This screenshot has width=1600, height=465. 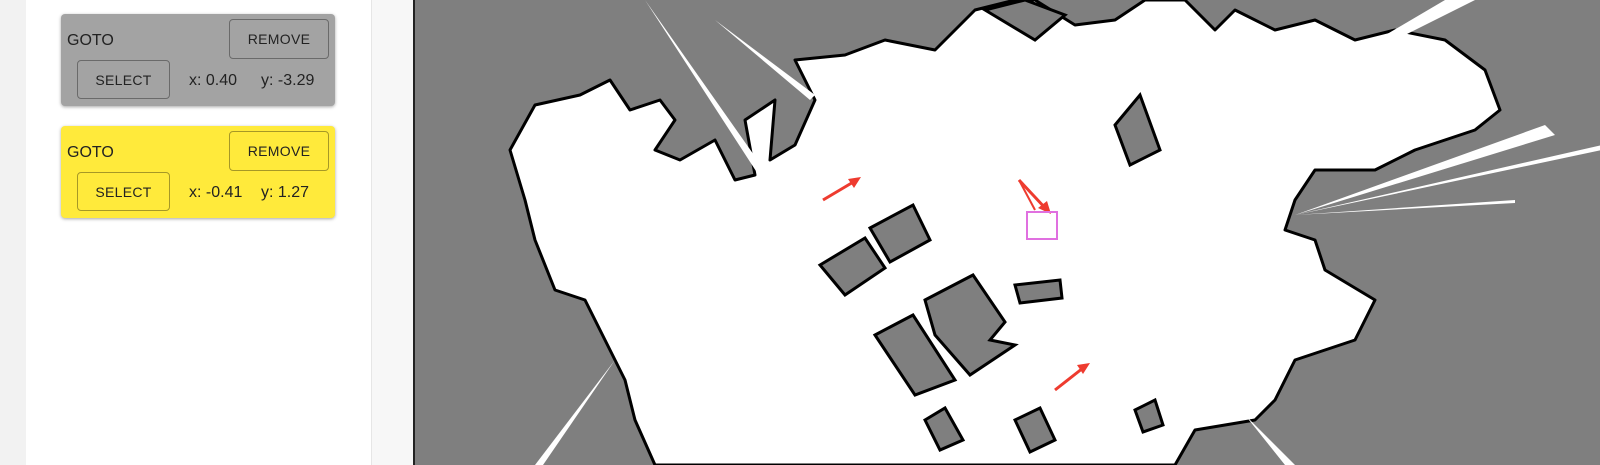 I want to click on waypoint-y-coord: y: -3.29, so click(x=288, y=80).